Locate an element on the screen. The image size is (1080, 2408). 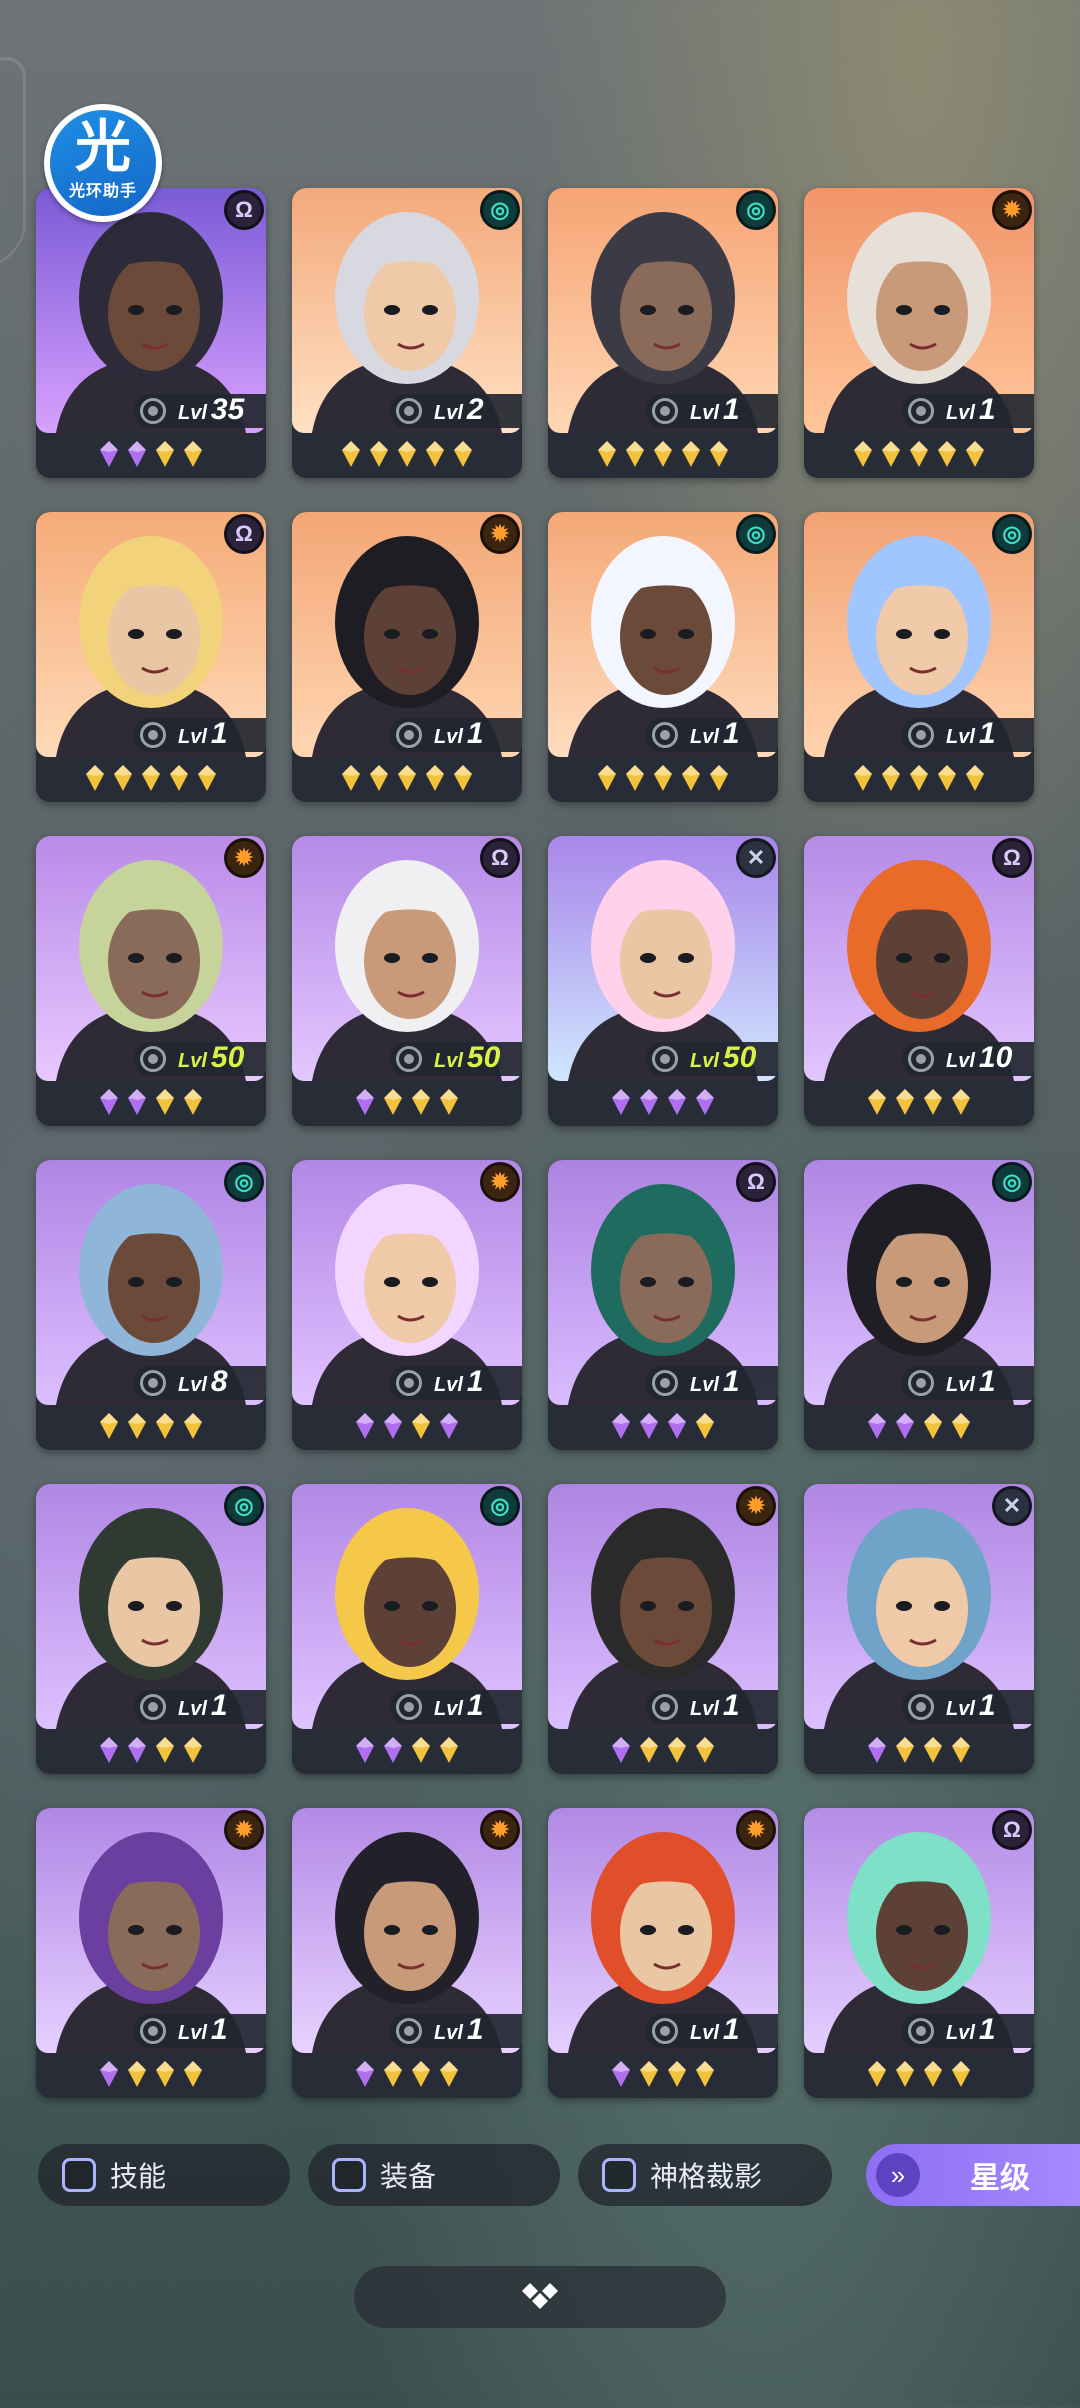
expand-button is located at coordinates (540, 2297).